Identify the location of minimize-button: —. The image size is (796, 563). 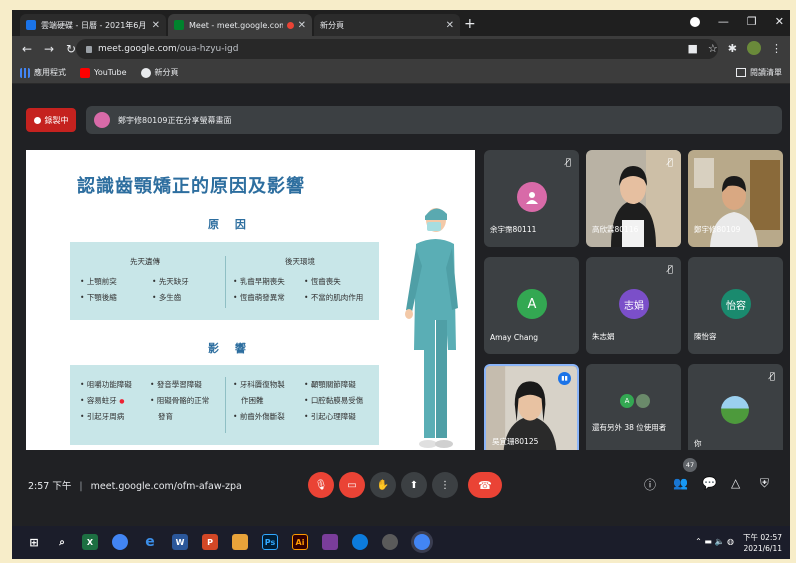
(723, 21).